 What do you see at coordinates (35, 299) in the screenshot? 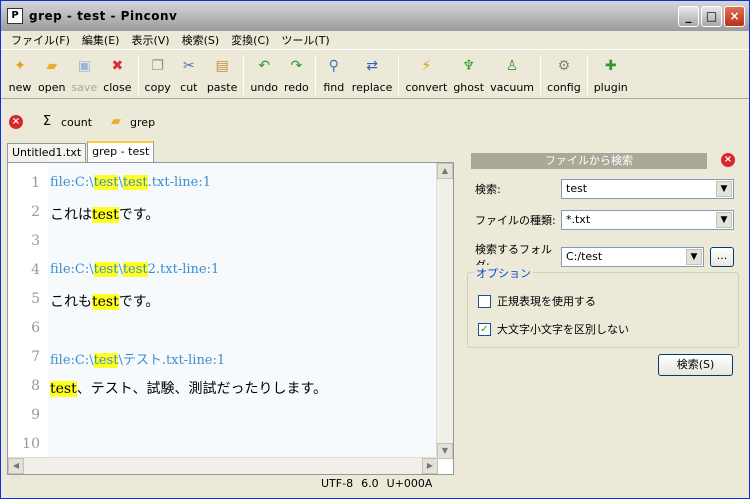
I see `line-number: 5` at bounding box center [35, 299].